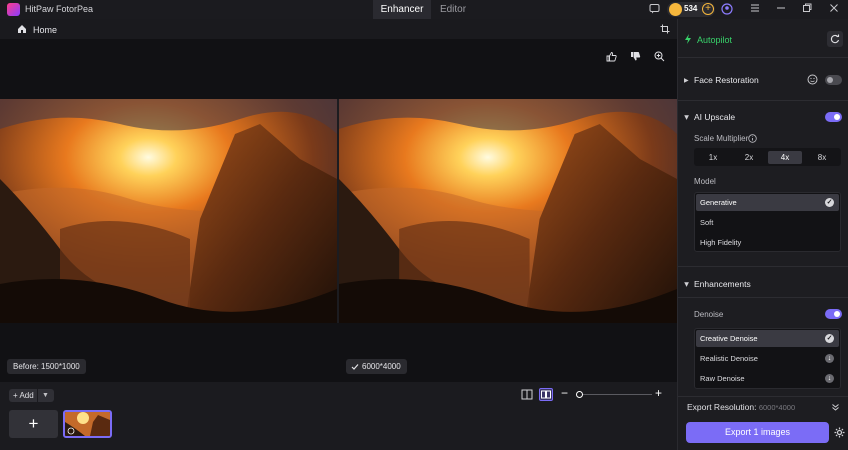  Describe the element at coordinates (709, 314) in the screenshot. I see `denoise-label: Denoise` at that location.